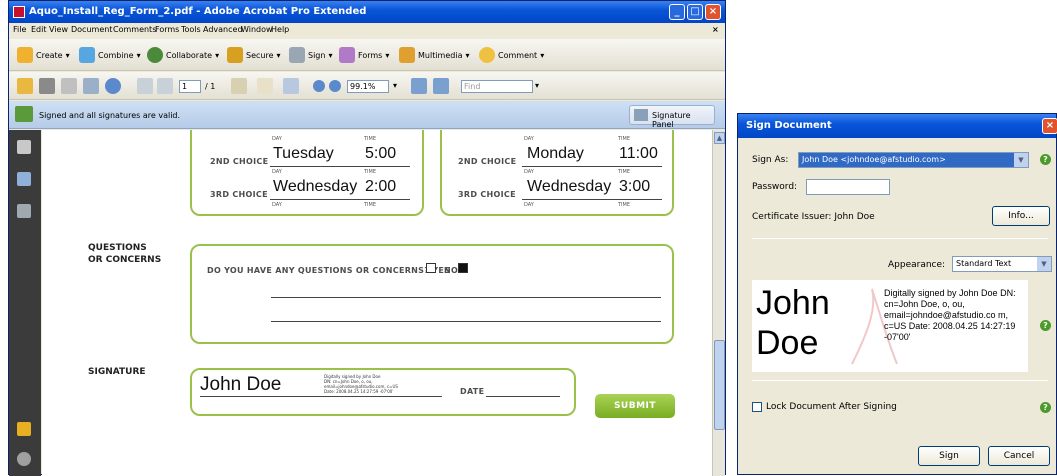  I want to click on appearance-select: Standard Text ▼, so click(1002, 264).